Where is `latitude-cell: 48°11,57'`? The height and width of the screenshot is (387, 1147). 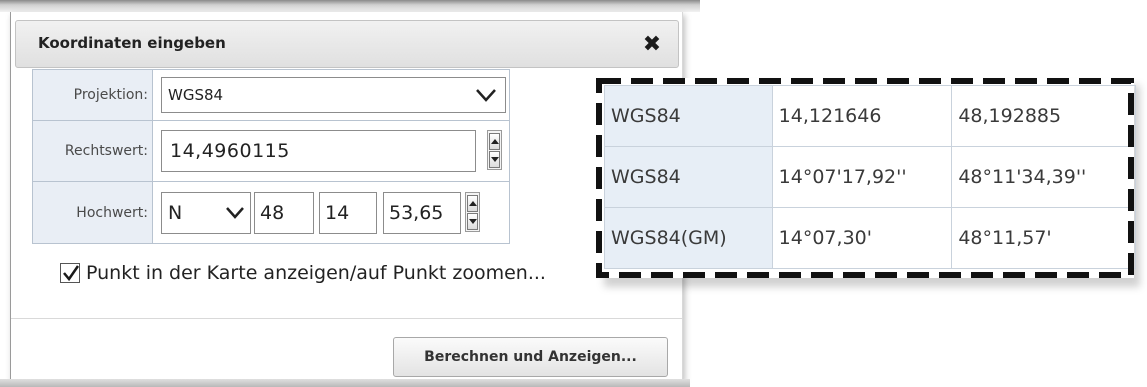
latitude-cell: 48°11,57' is located at coordinates (1043, 238).